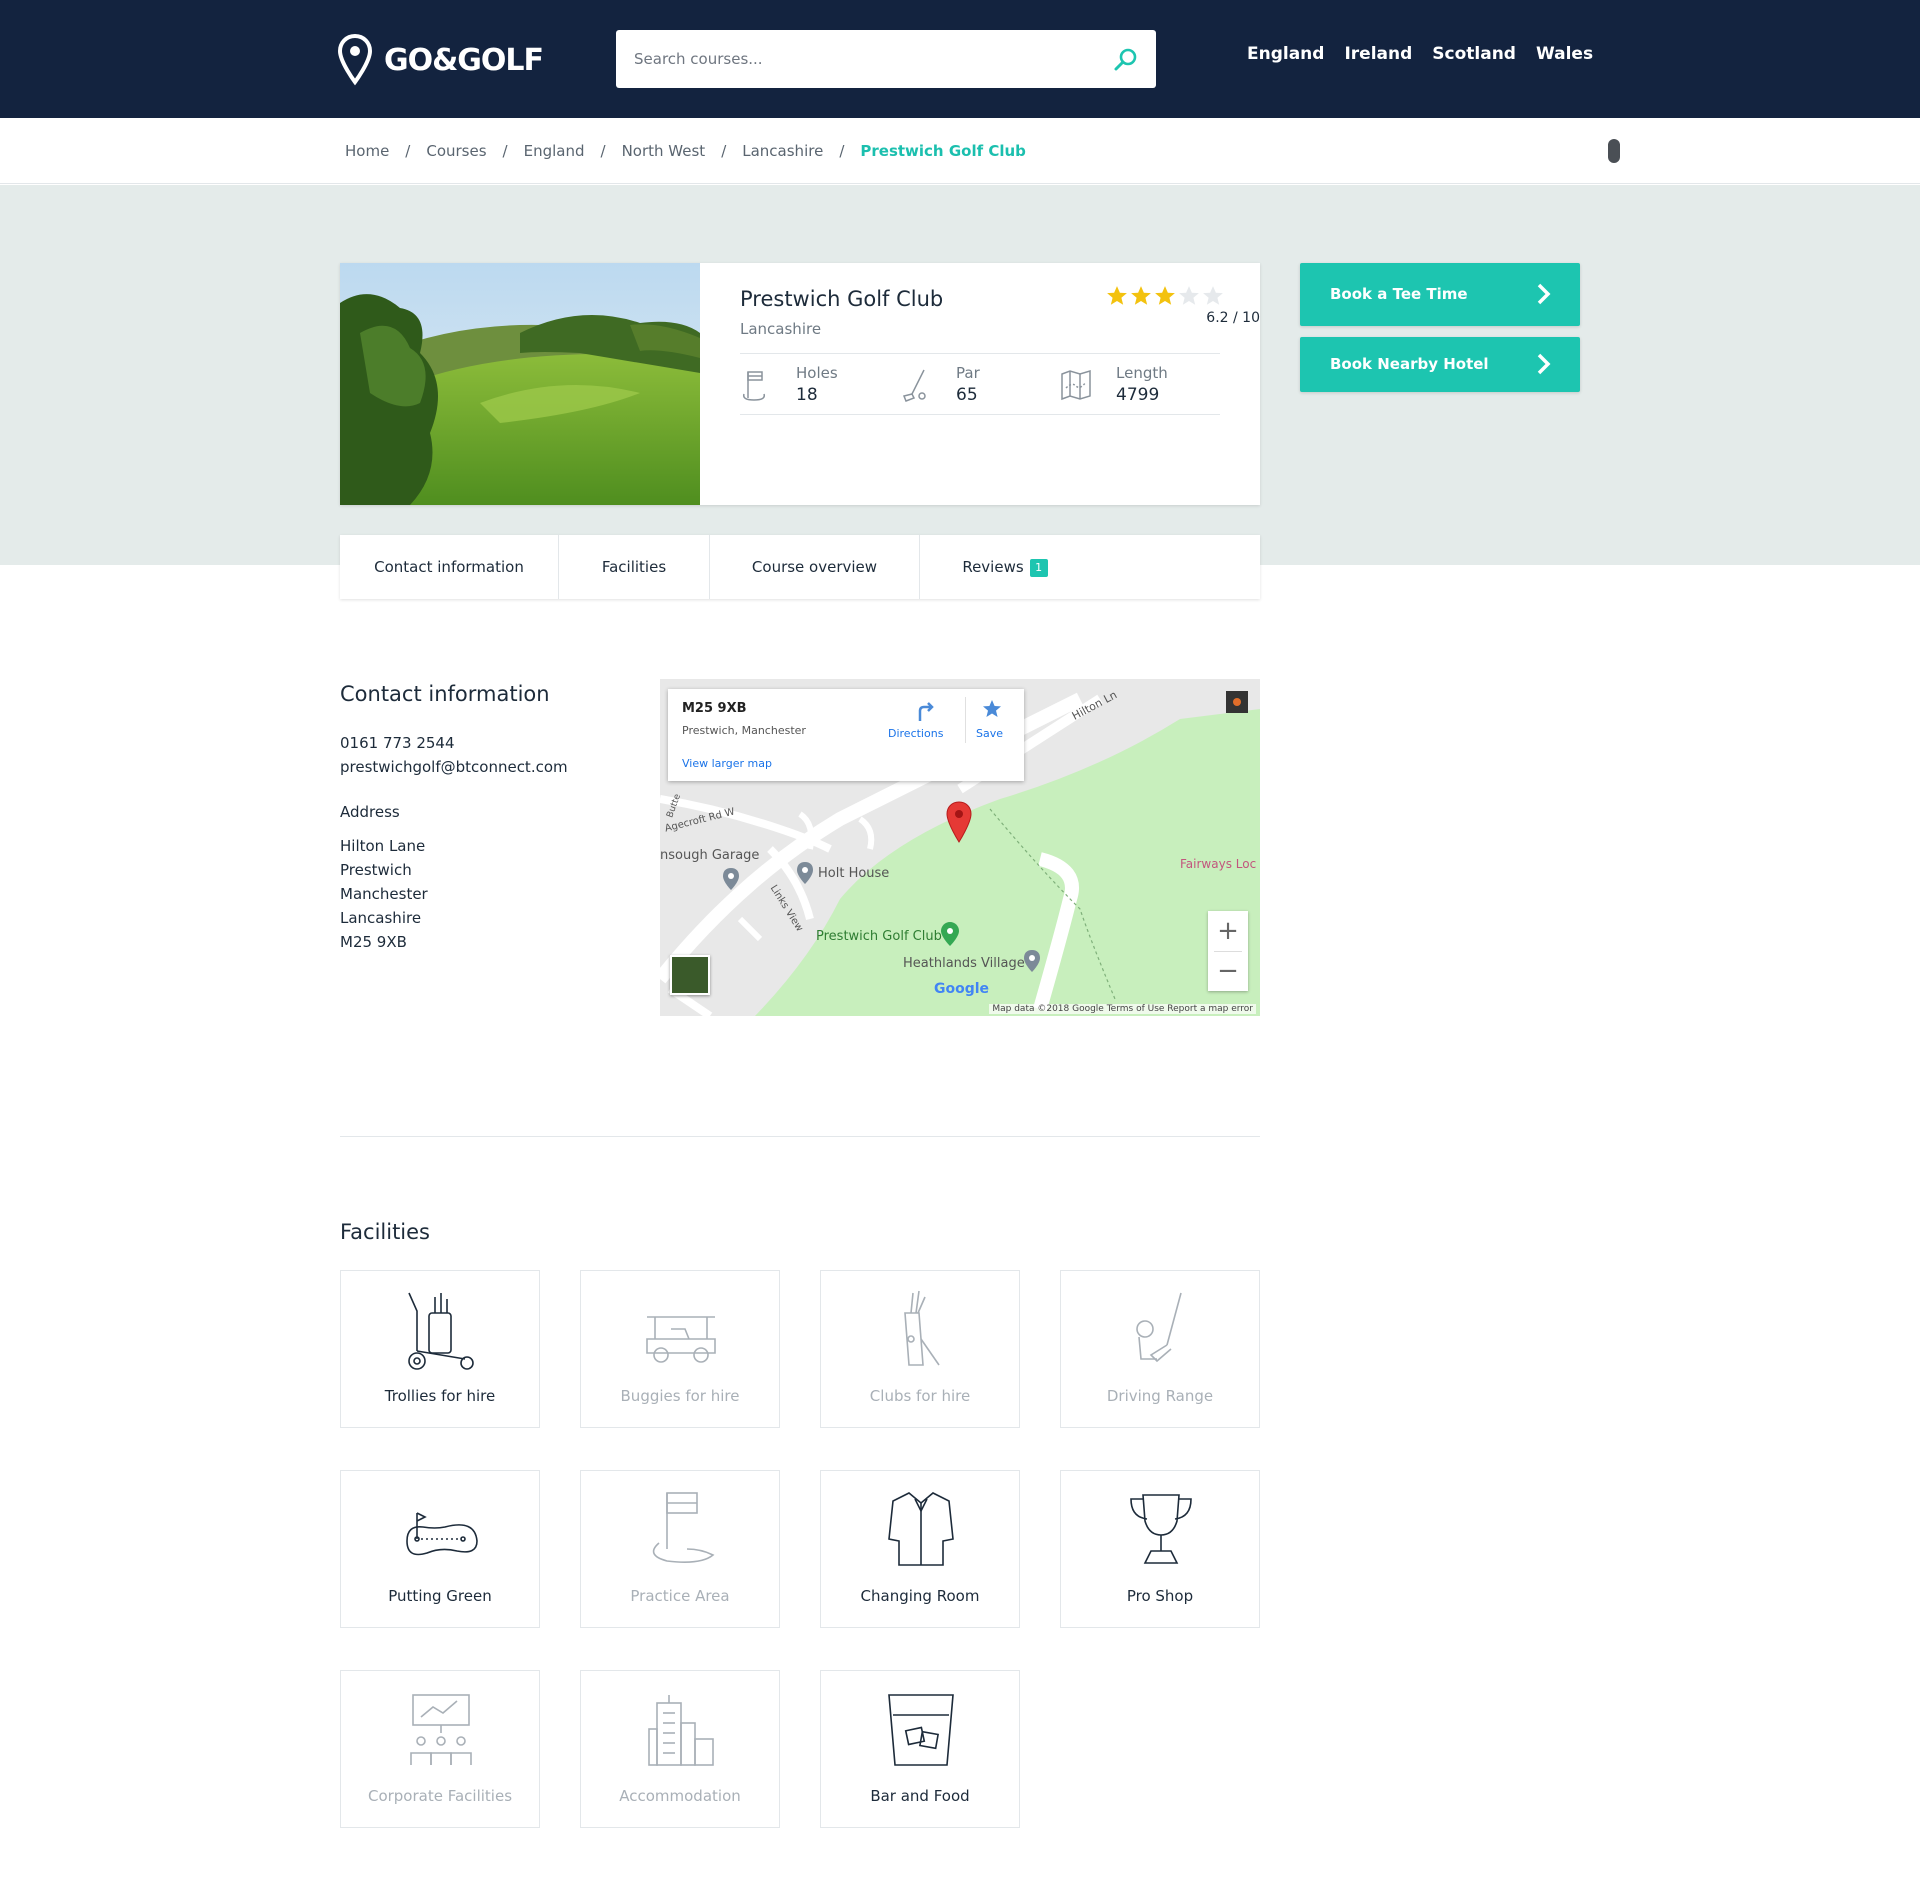 The height and width of the screenshot is (1900, 1920). I want to click on map-place-label: Heathlands Village, so click(964, 963).